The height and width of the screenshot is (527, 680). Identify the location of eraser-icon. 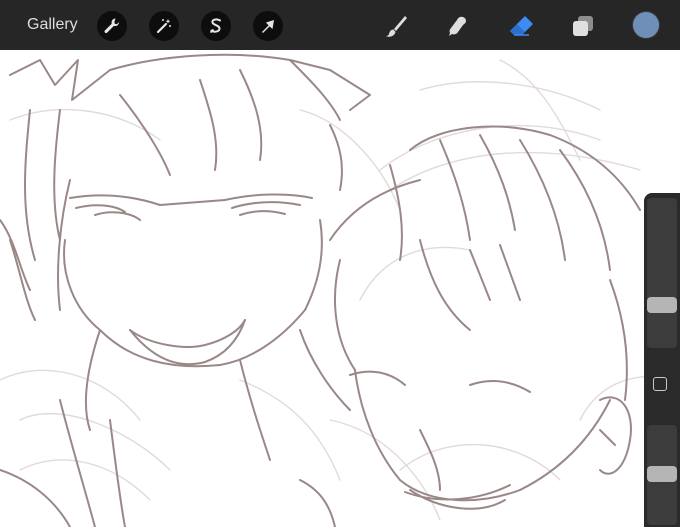
(521, 26).